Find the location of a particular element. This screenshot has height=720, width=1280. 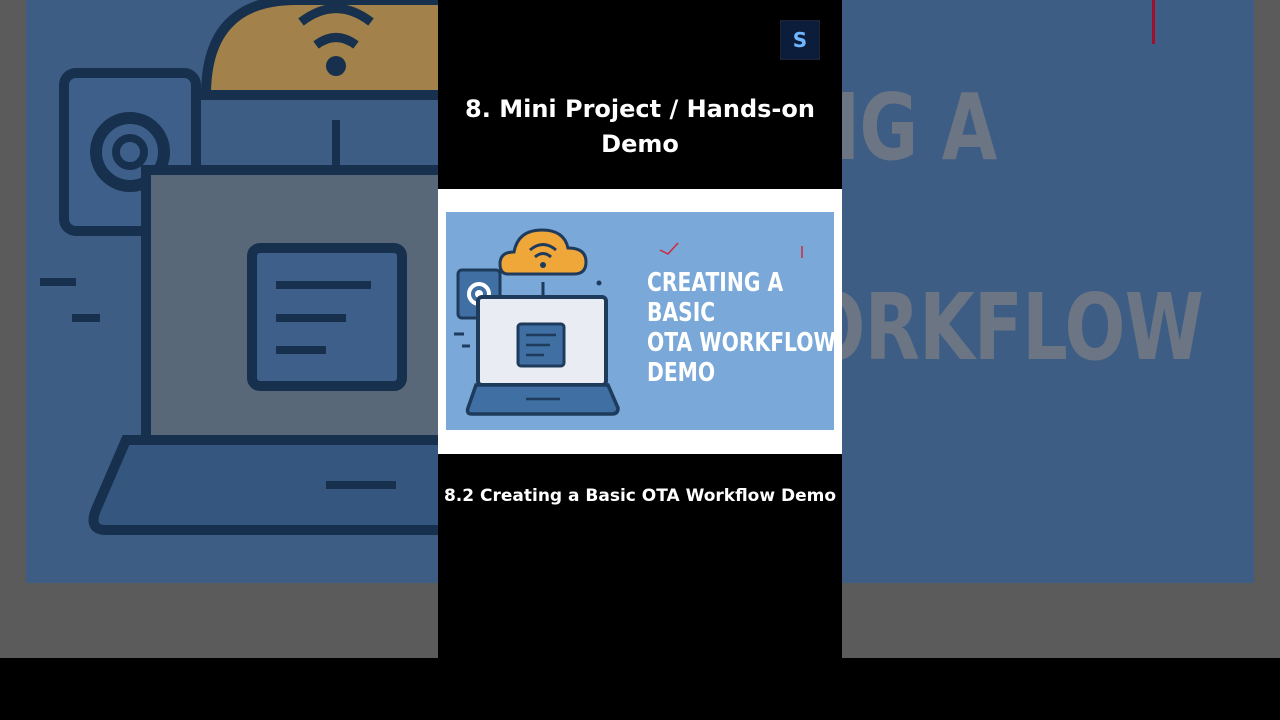

red-annotation-mark is located at coordinates (1153, 22).